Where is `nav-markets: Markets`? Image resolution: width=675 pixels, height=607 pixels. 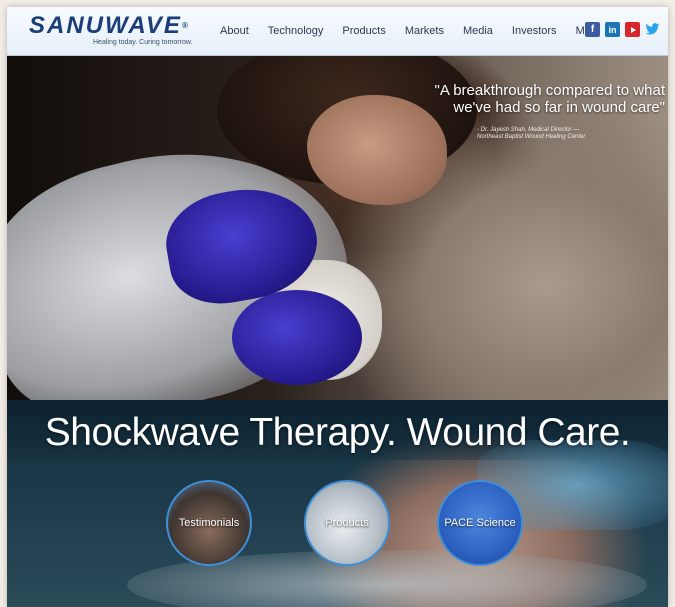 nav-markets: Markets is located at coordinates (424, 31).